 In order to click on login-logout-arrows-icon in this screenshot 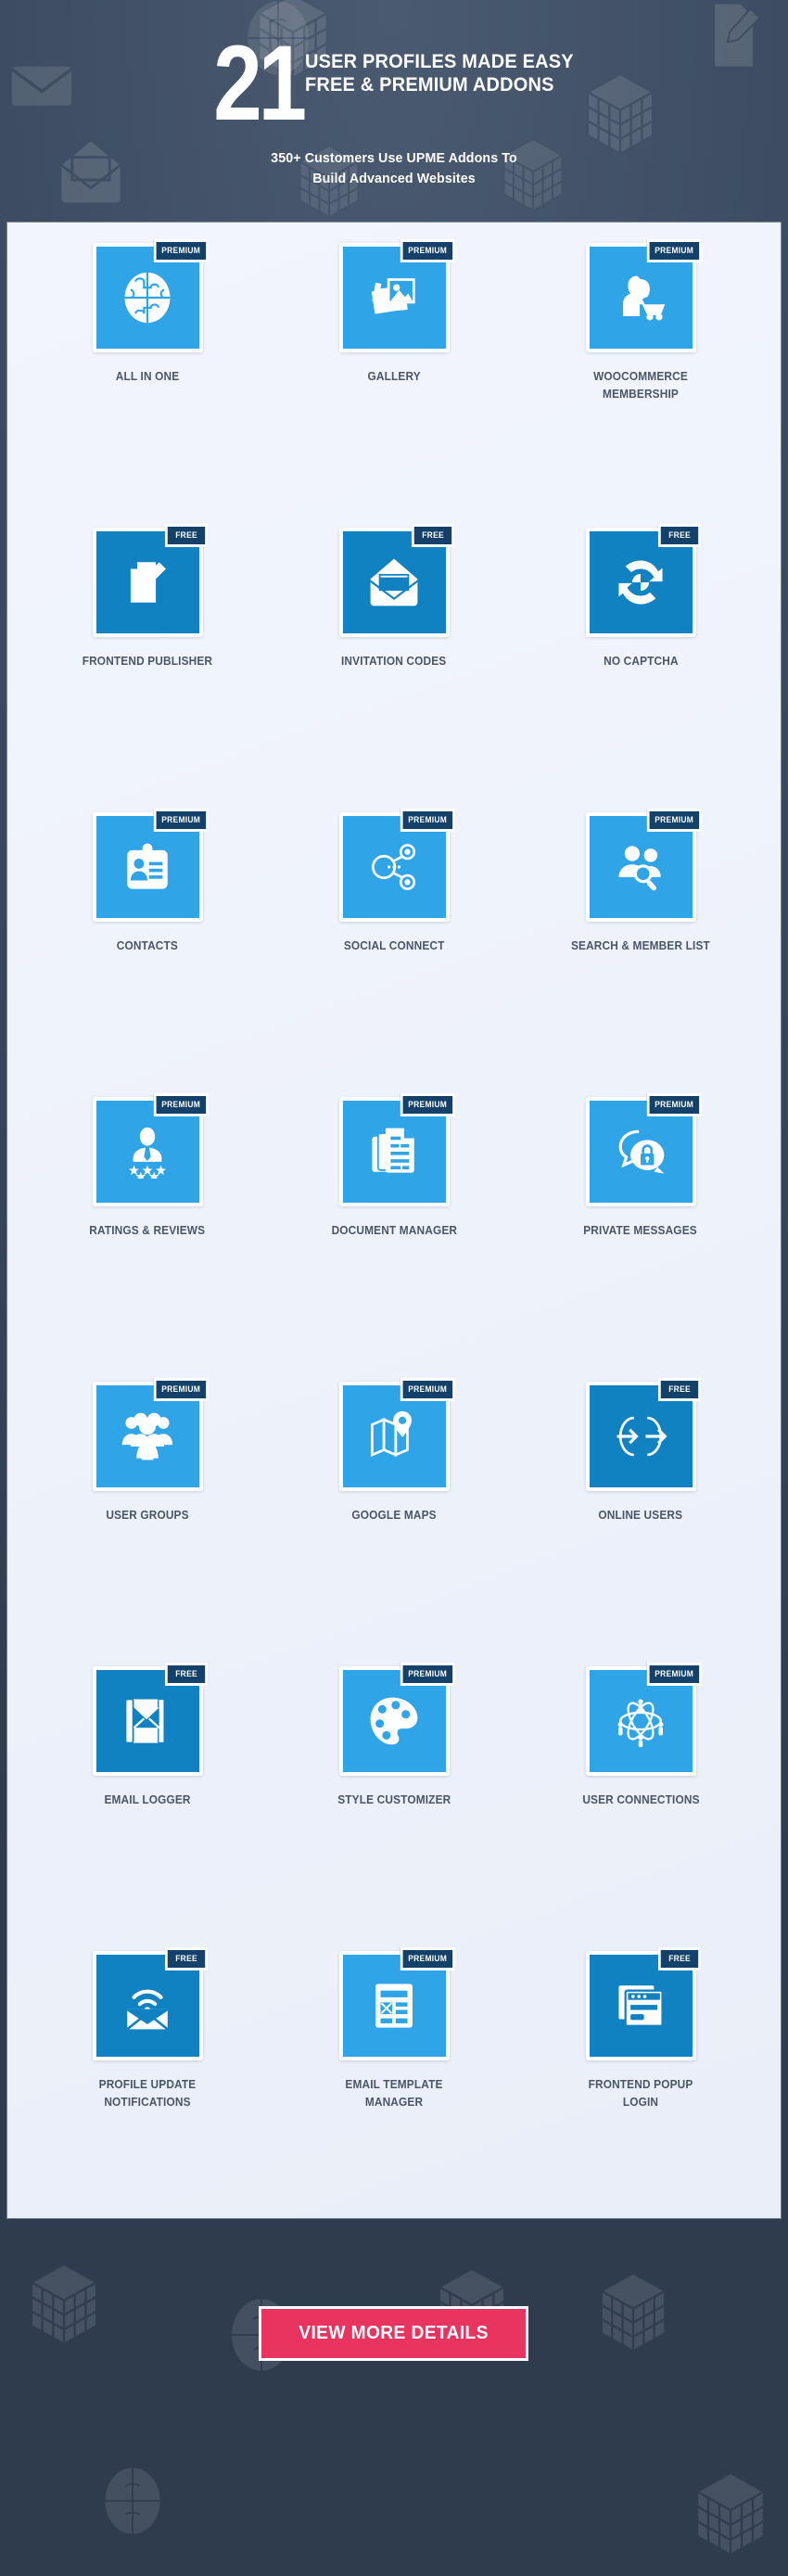, I will do `click(640, 1436)`.